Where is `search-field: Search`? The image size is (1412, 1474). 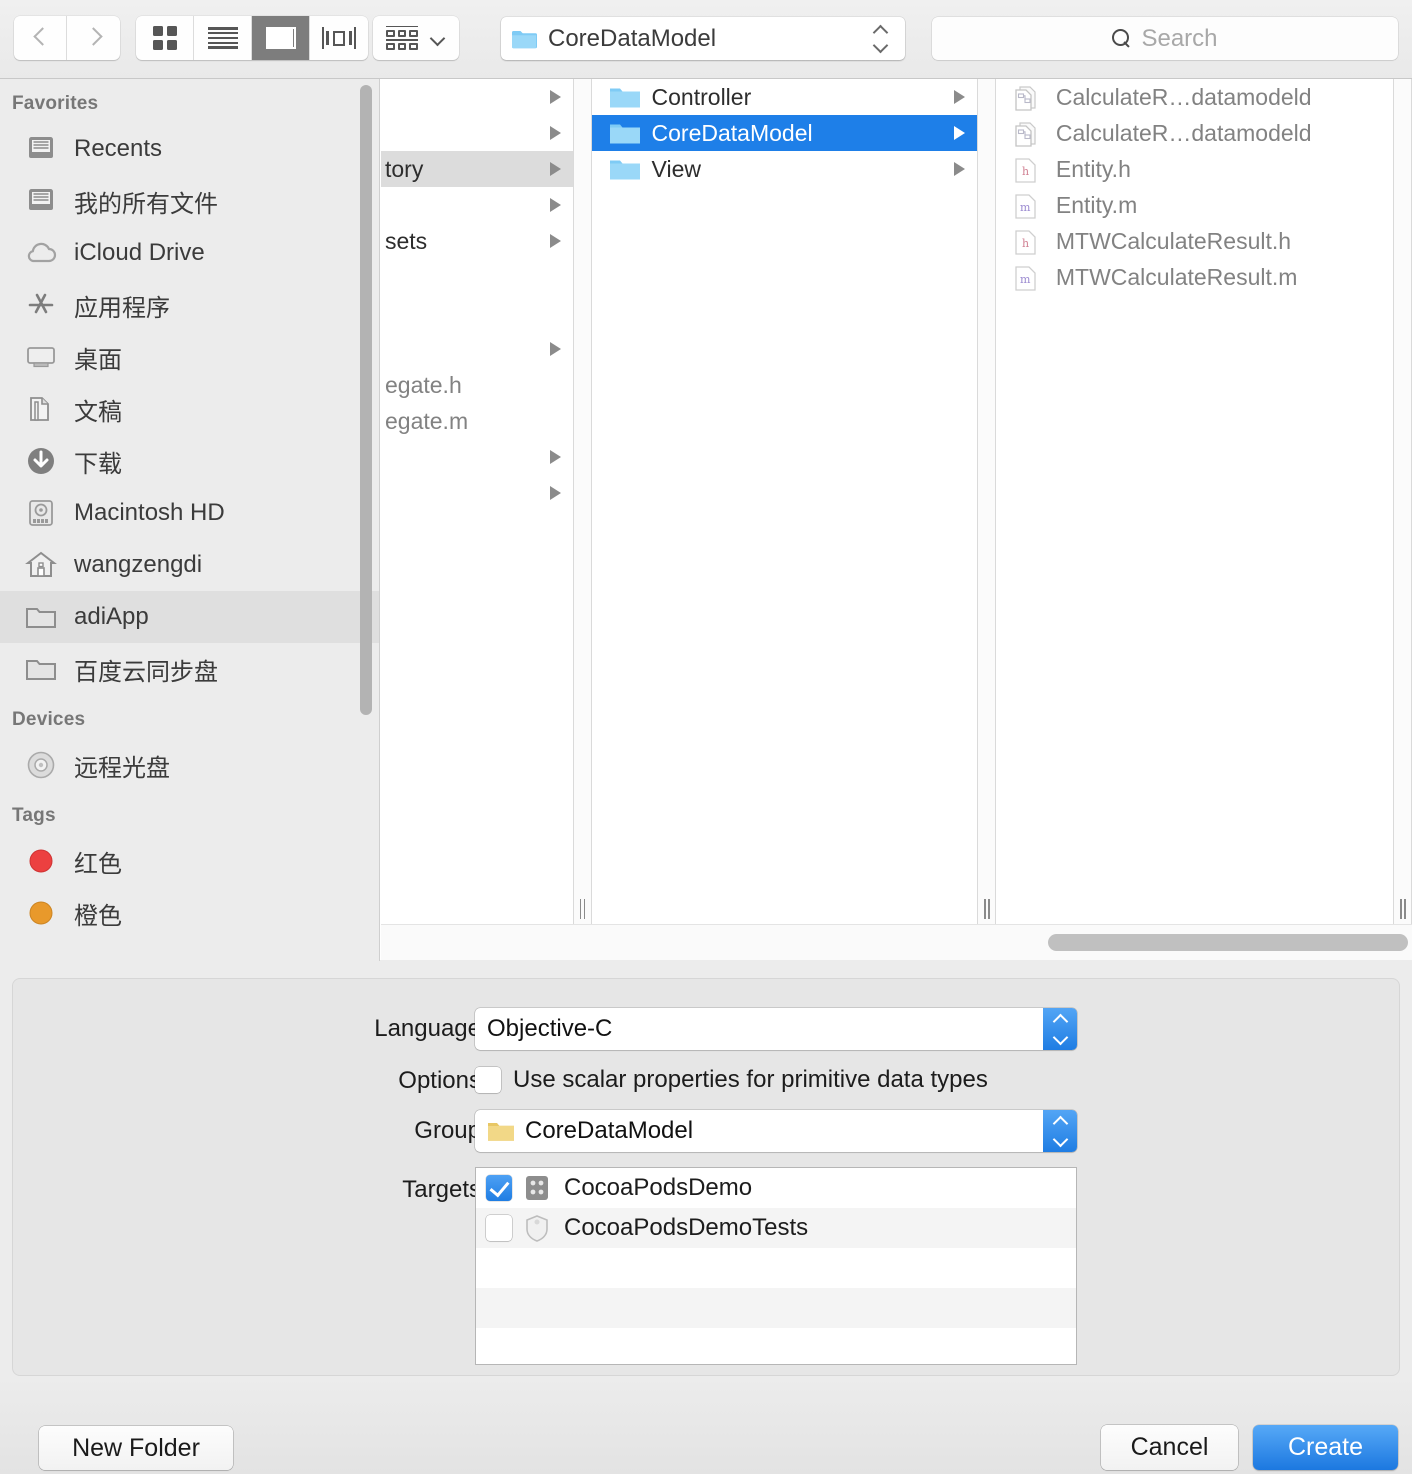 search-field: Search is located at coordinates (1165, 38).